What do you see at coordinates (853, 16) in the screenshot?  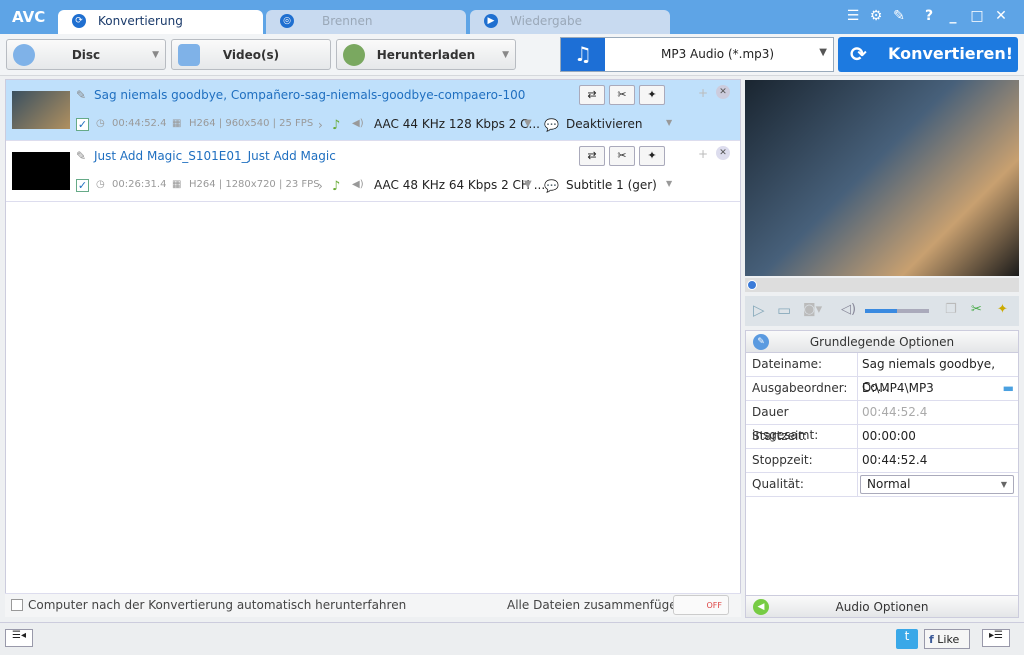 I see `list-icon: ☰` at bounding box center [853, 16].